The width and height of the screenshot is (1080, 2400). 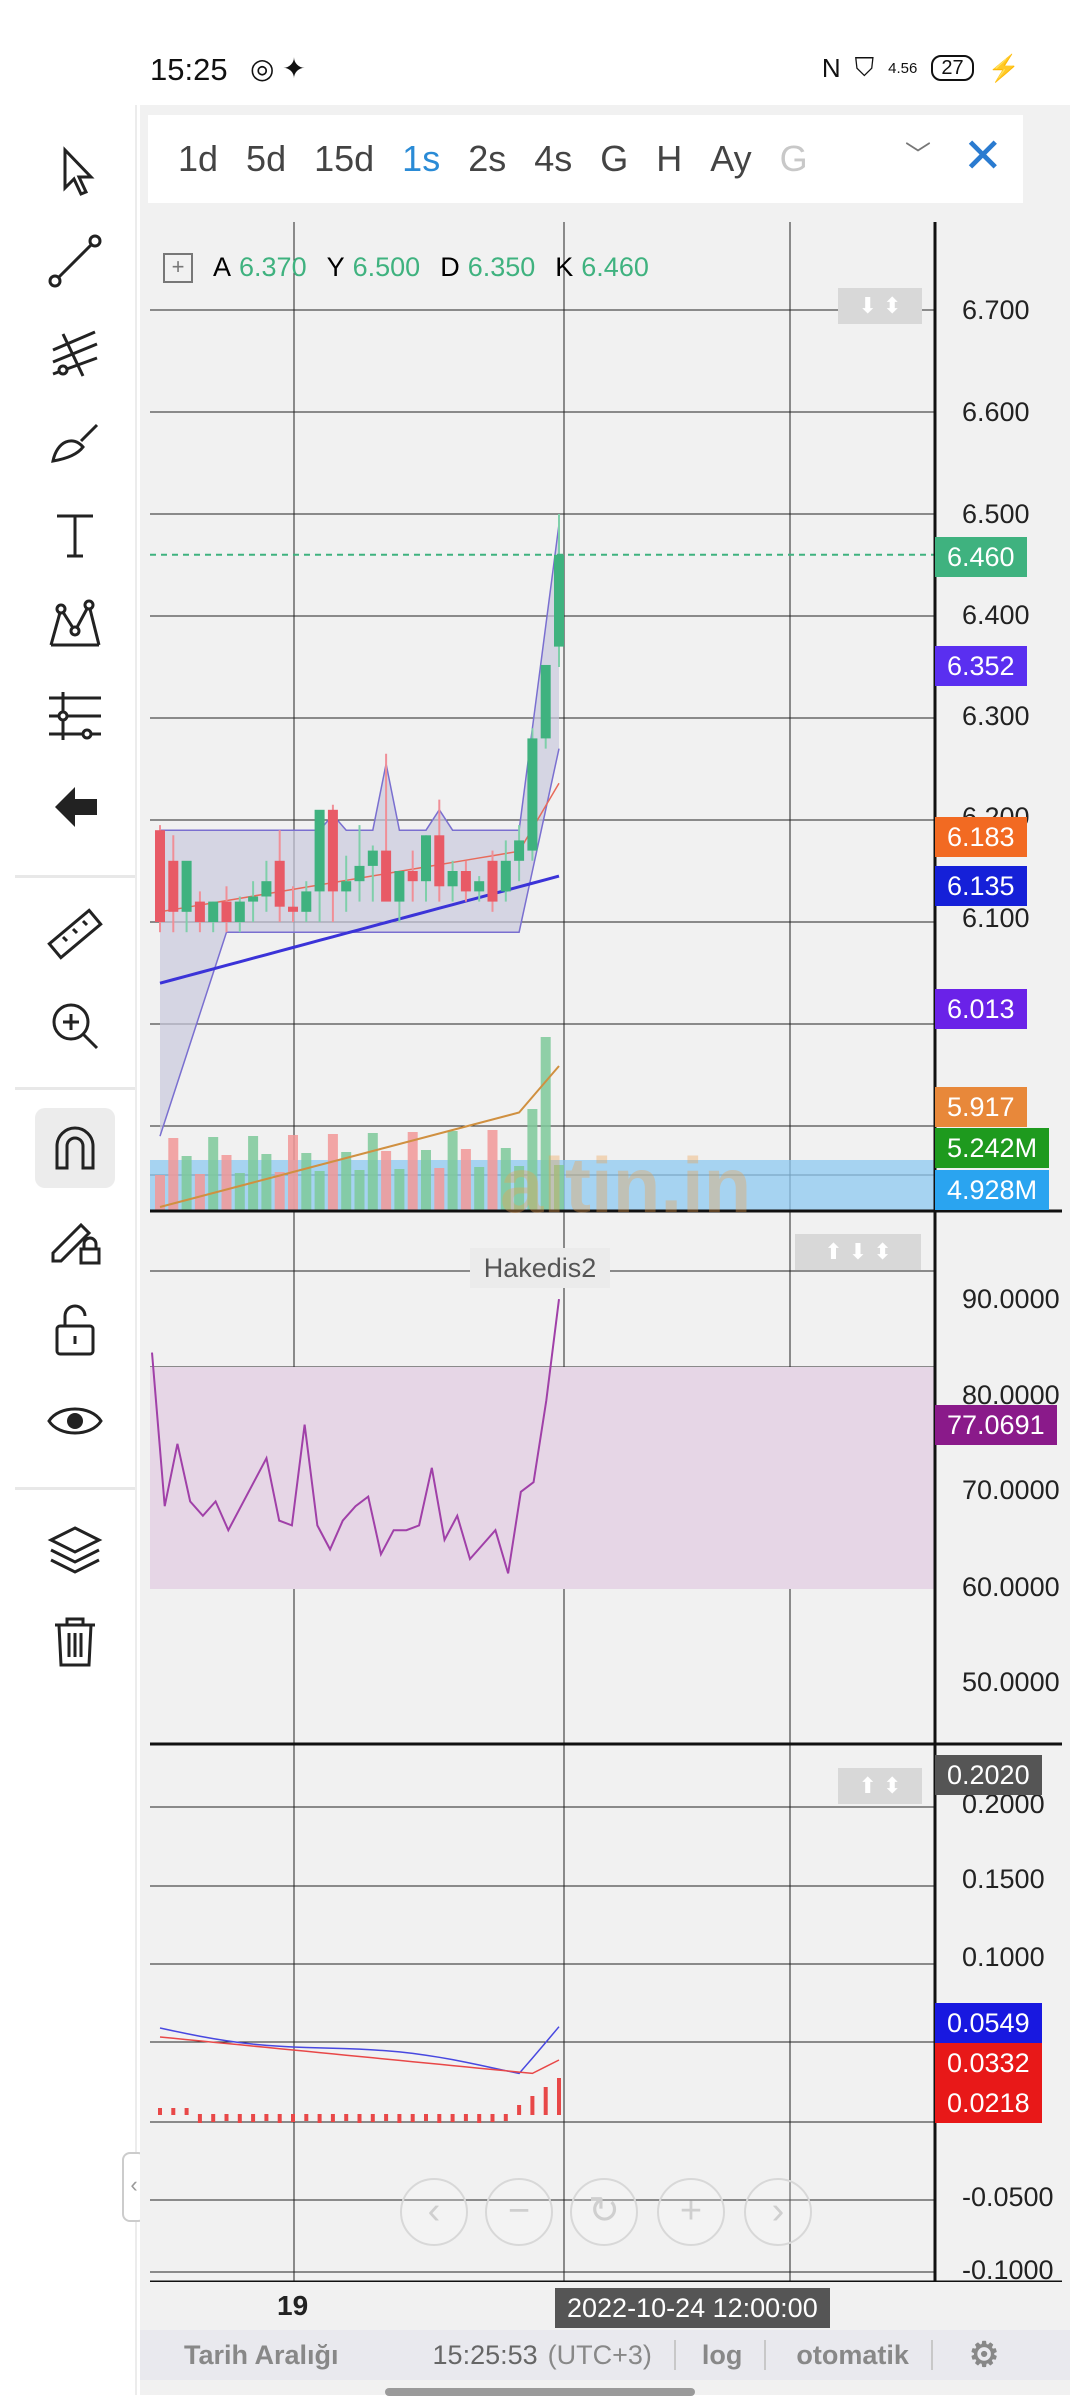 What do you see at coordinates (988, 2103) in the screenshot?
I see `macd-label: 0.0218` at bounding box center [988, 2103].